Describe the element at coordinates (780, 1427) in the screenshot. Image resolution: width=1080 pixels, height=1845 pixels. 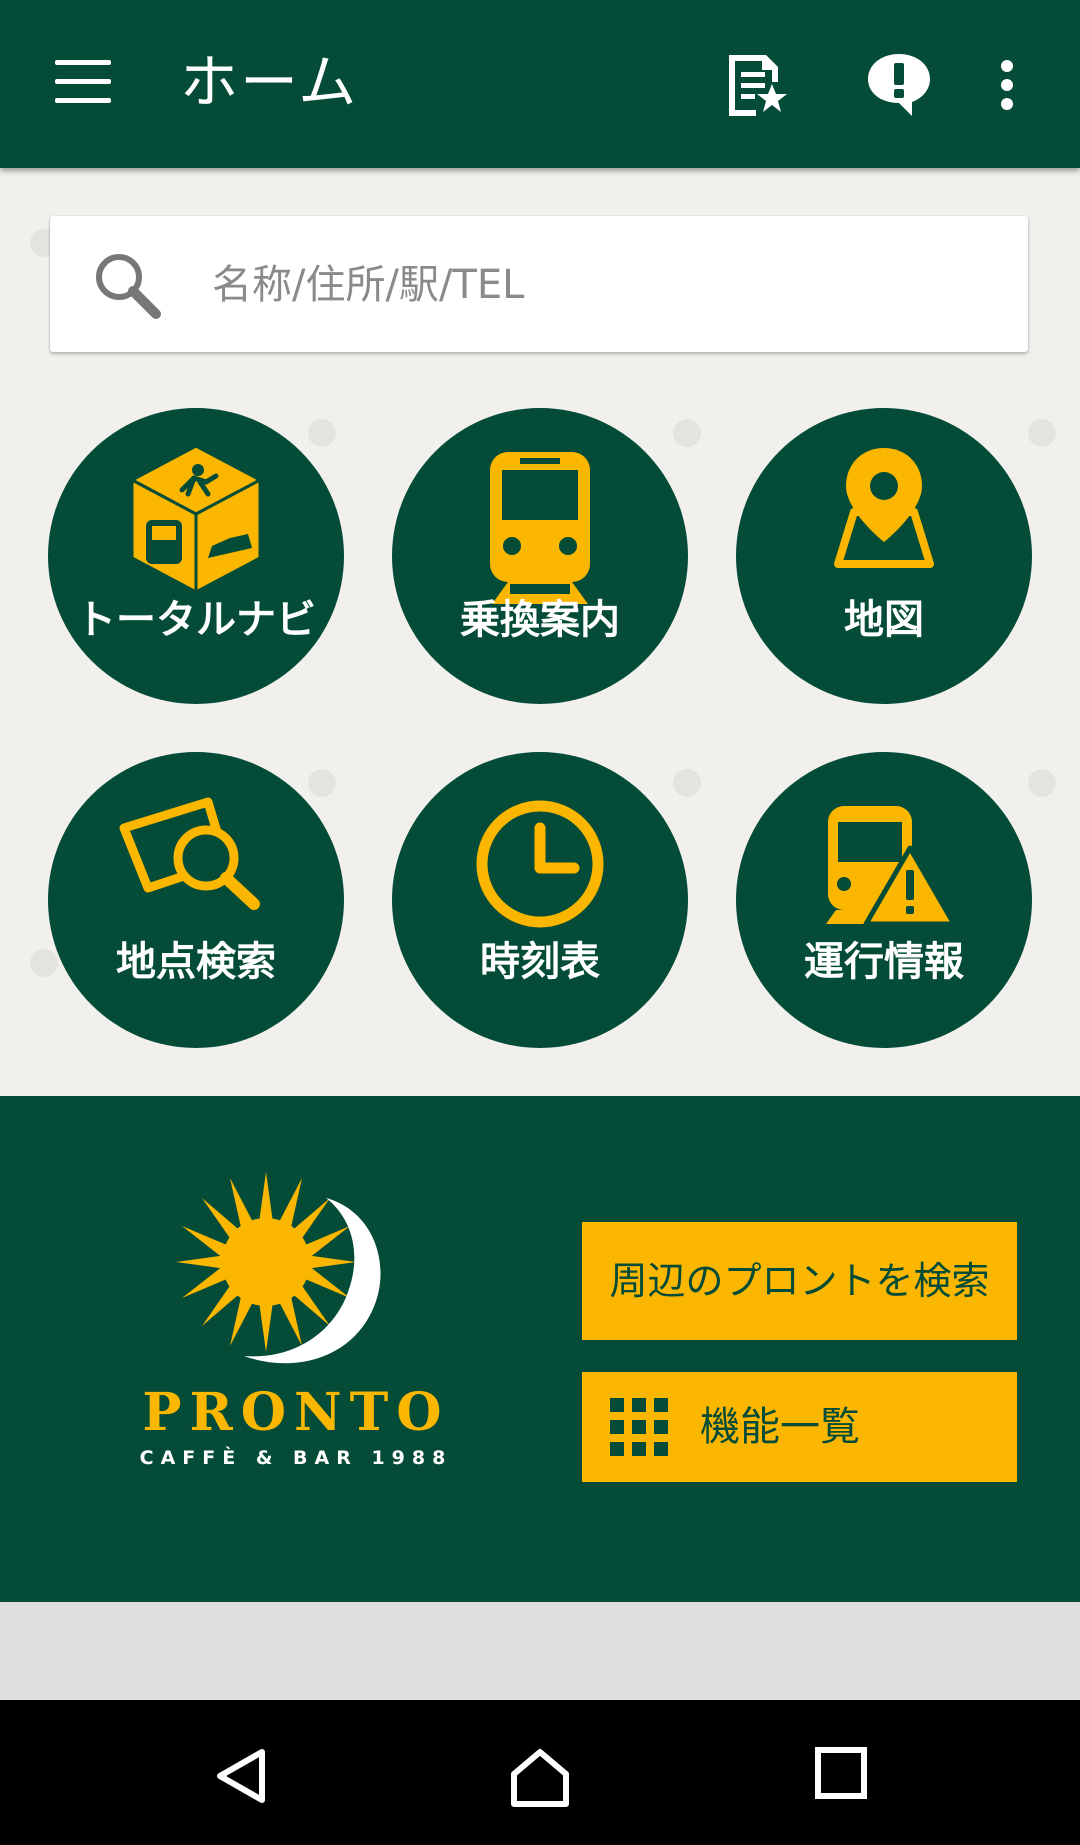
I see `feature-list-label: 機能一覧` at that location.